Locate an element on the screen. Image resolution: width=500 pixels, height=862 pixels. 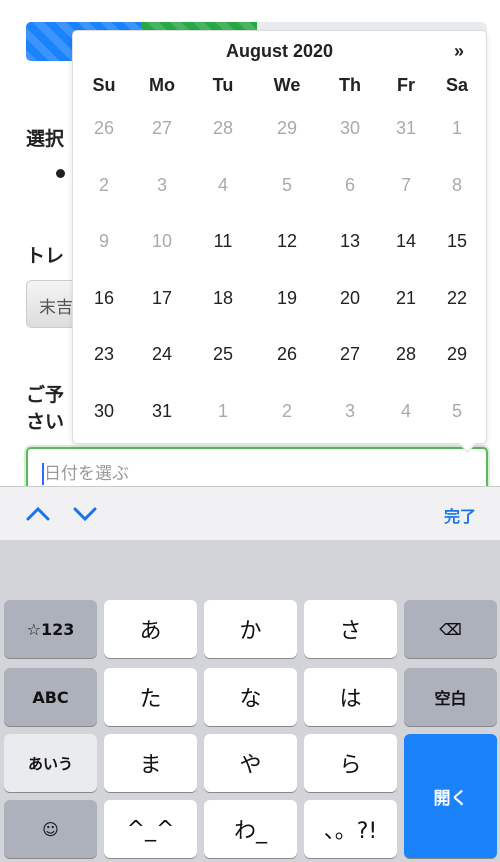
calendar-day: 24 is located at coordinates (162, 354).